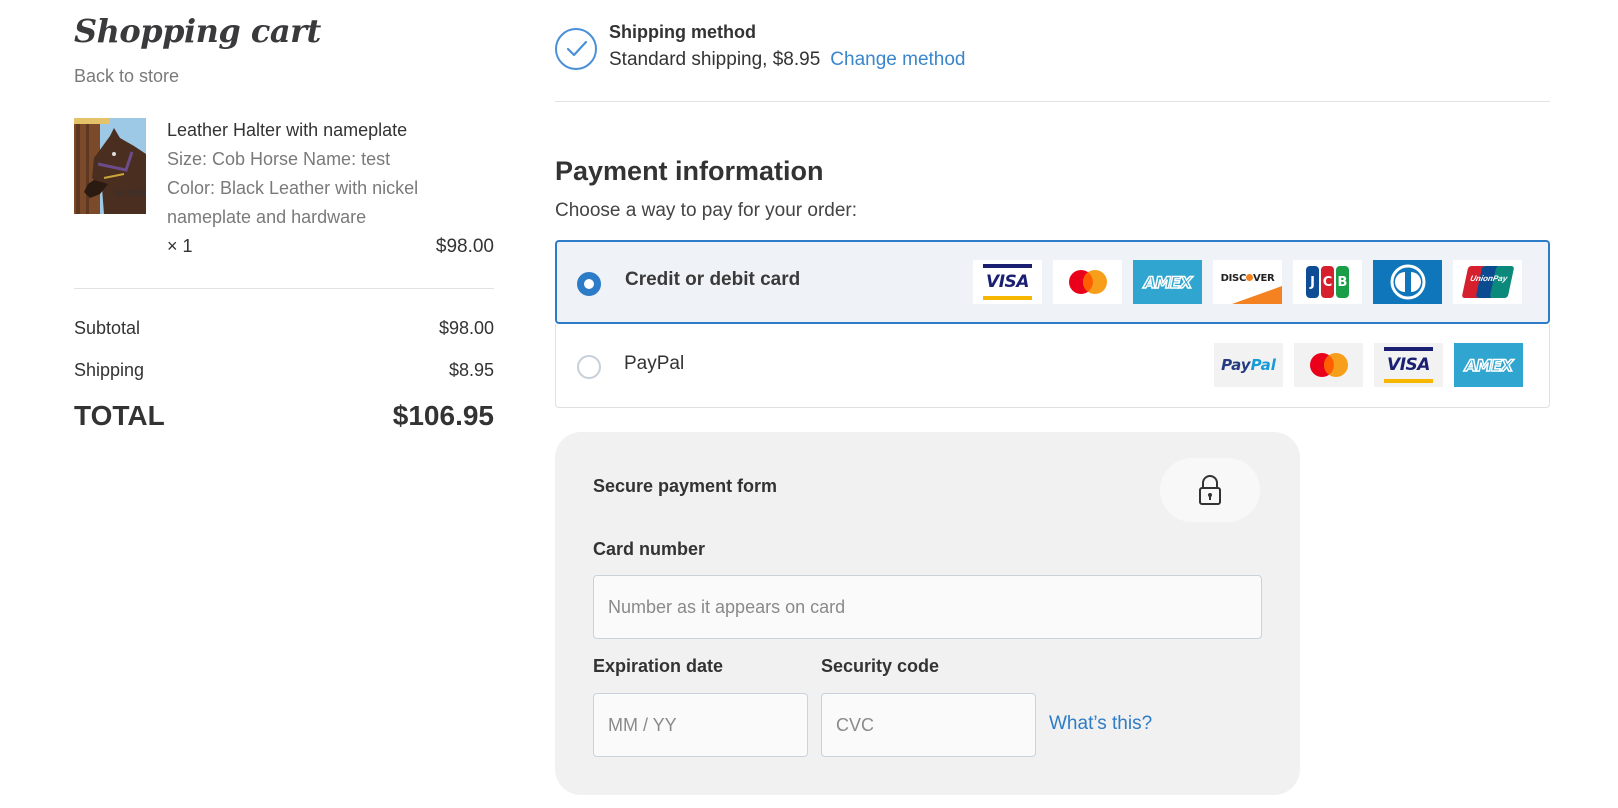  What do you see at coordinates (119, 415) in the screenshot?
I see `total-label: TOTAL` at bounding box center [119, 415].